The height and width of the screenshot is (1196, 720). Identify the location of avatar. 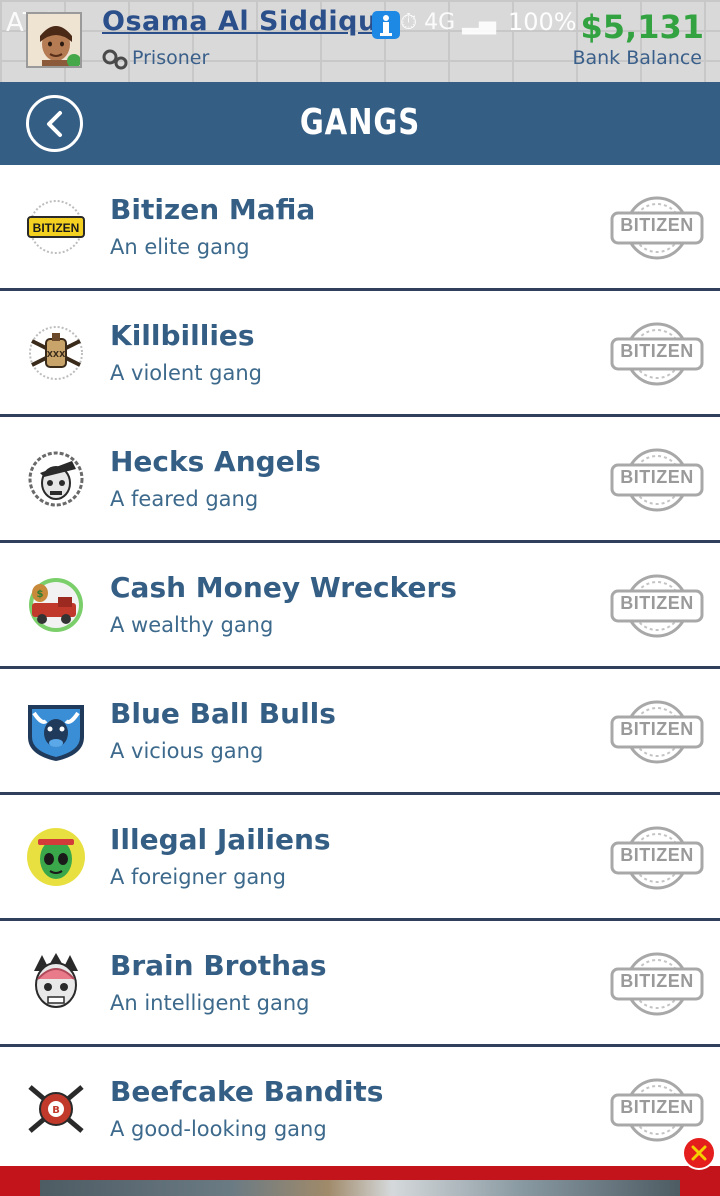
(54, 40).